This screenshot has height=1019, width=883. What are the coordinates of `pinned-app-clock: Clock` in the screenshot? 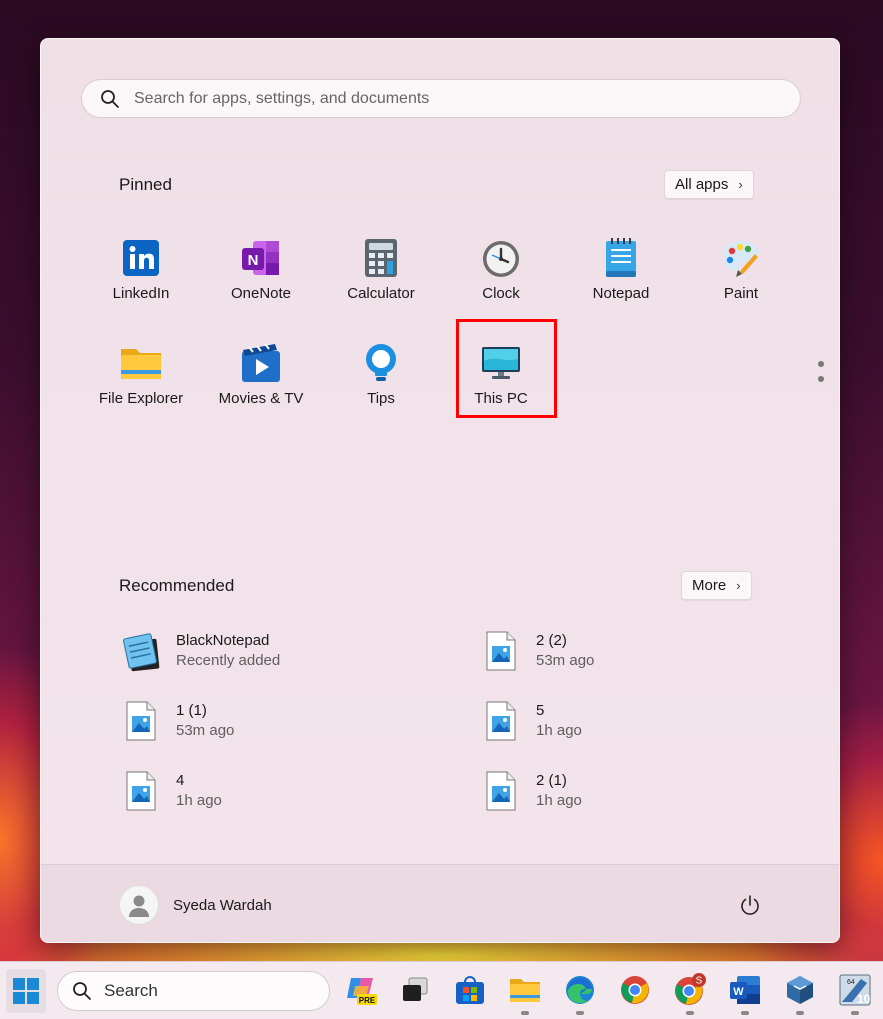 It's located at (501, 270).